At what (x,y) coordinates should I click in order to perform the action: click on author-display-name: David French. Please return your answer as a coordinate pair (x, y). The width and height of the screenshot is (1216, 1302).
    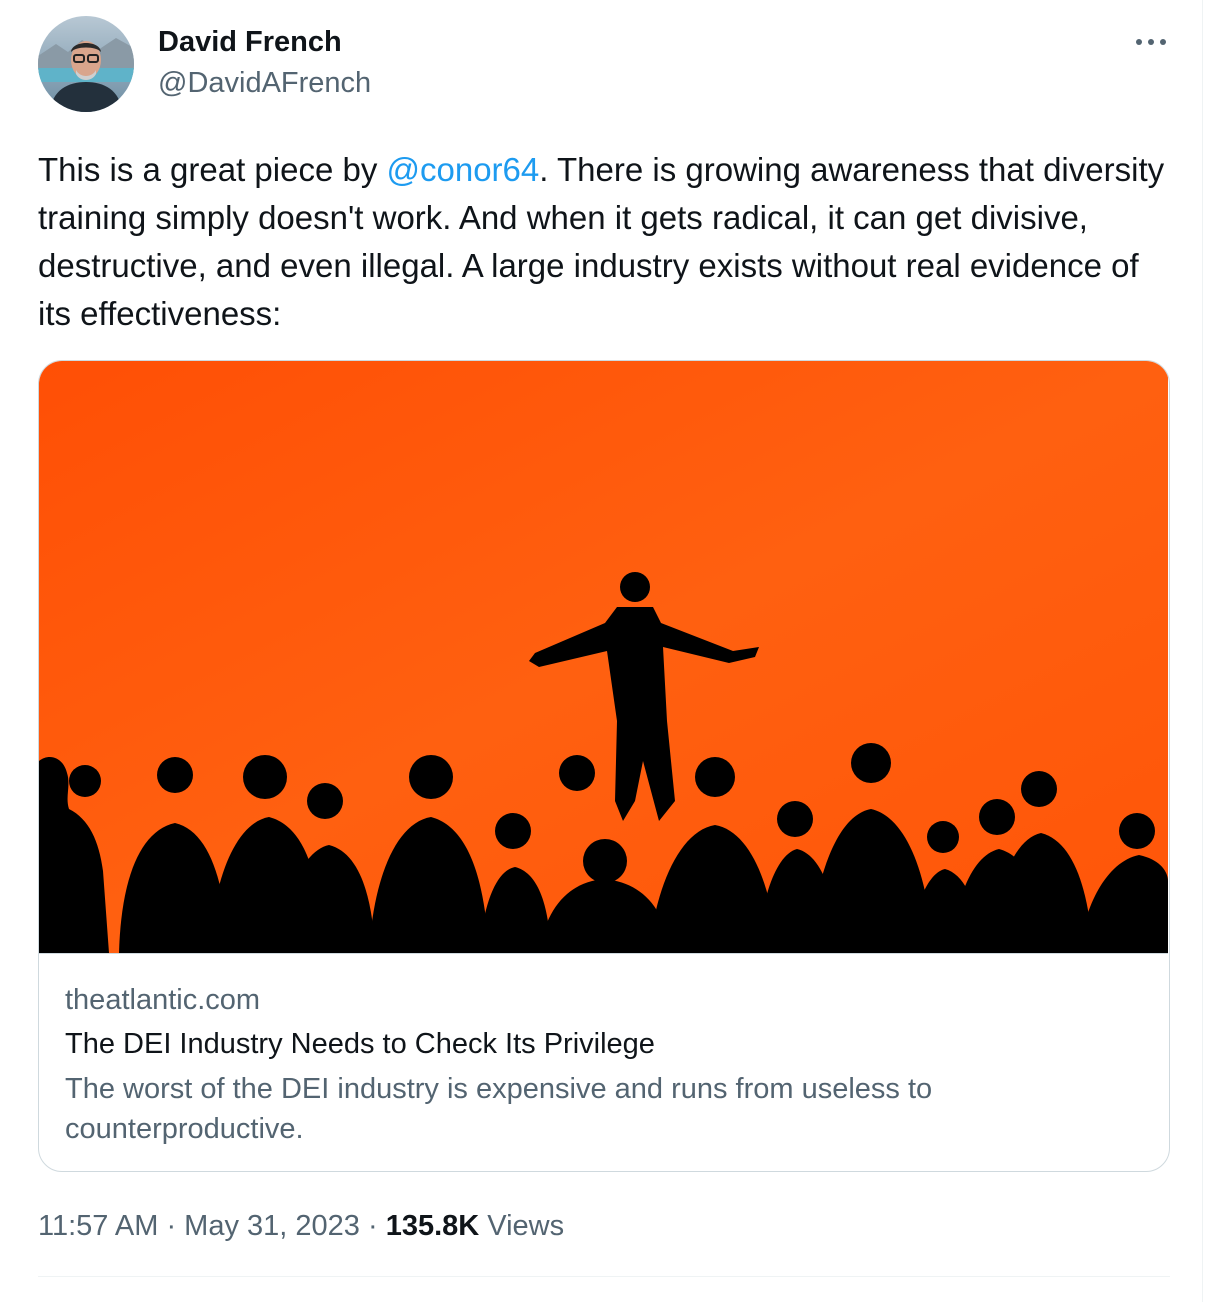
    Looking at the image, I should click on (250, 42).